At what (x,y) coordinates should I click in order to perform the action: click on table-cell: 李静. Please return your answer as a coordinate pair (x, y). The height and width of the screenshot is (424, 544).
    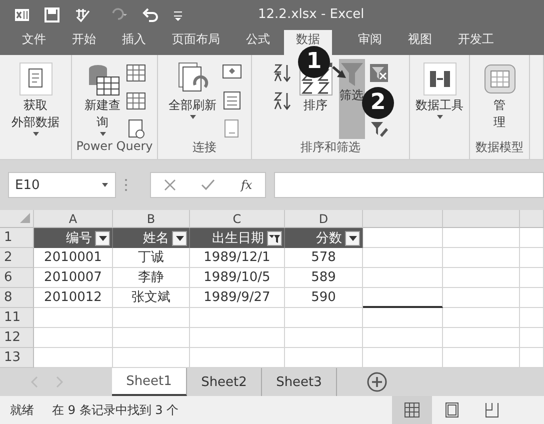
    Looking at the image, I should click on (151, 278).